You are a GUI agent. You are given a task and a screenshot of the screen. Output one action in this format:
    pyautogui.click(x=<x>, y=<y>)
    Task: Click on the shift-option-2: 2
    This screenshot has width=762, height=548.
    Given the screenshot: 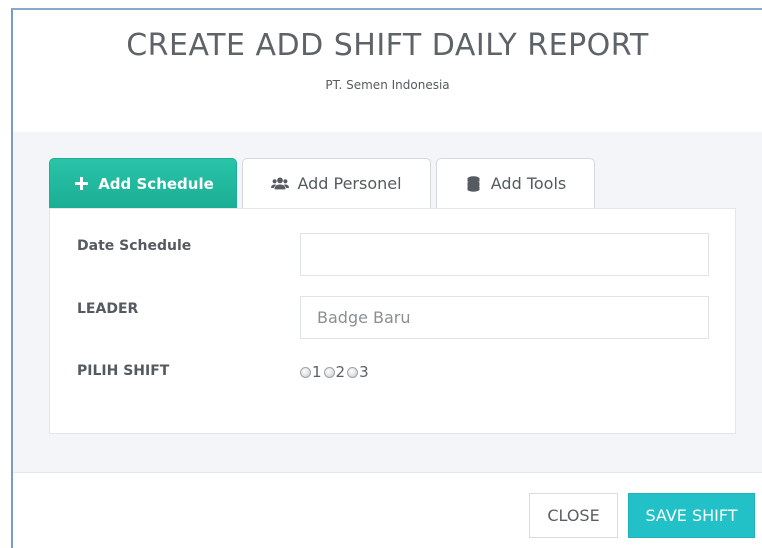 What is the action you would take?
    pyautogui.click(x=334, y=372)
    